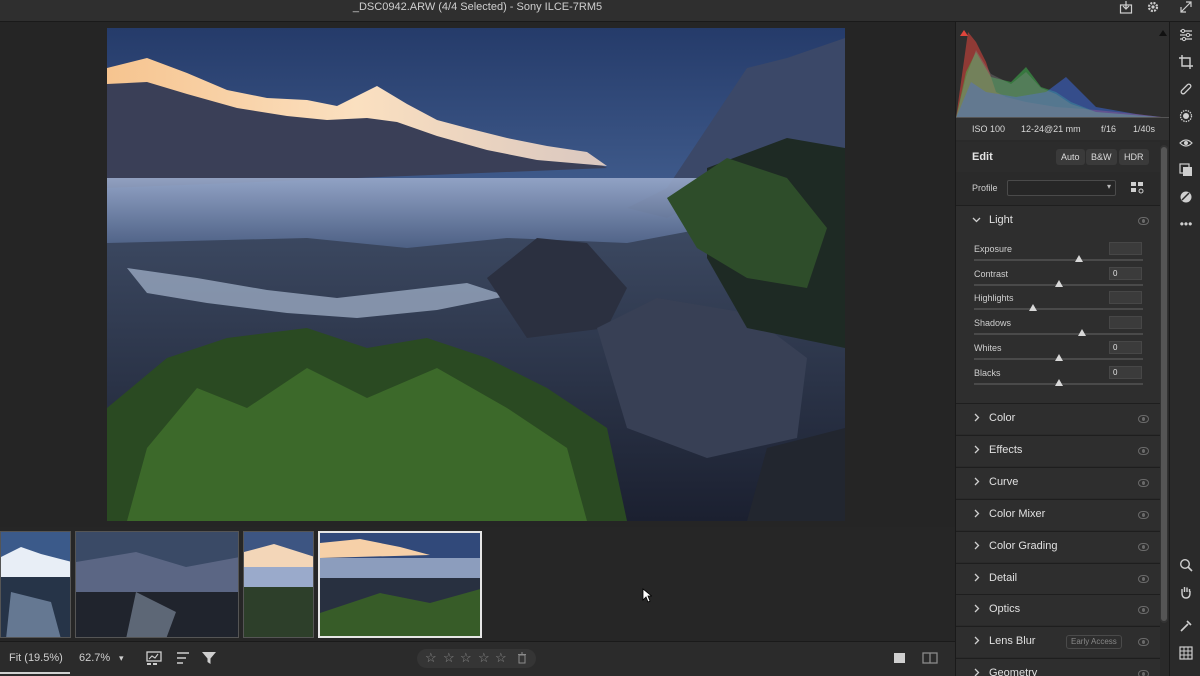 This screenshot has width=1200, height=676. I want to click on slider-row-contrast: Contrast 0, so click(1058, 279).